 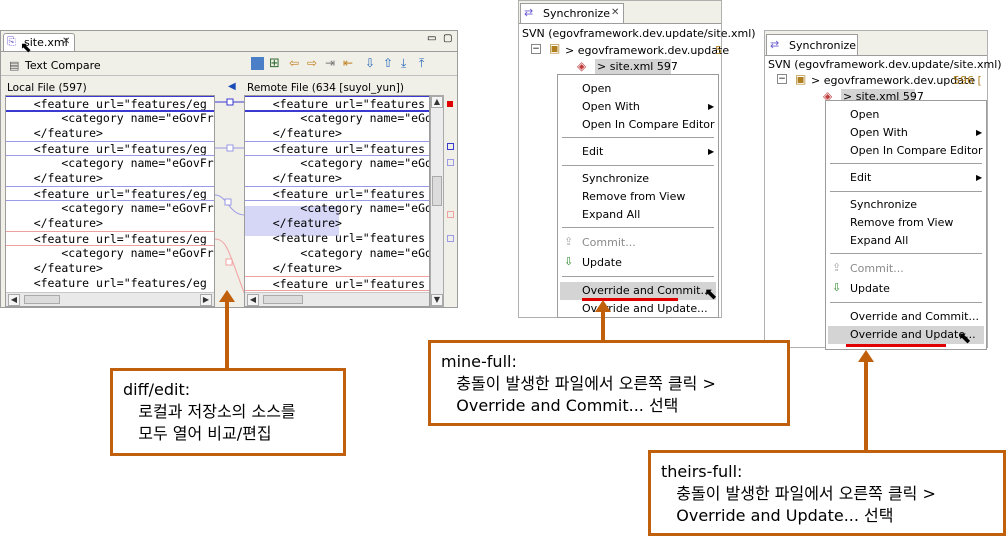 I want to click on tab-synchronize: ⇄ Synchronize ✕, so click(x=572, y=13).